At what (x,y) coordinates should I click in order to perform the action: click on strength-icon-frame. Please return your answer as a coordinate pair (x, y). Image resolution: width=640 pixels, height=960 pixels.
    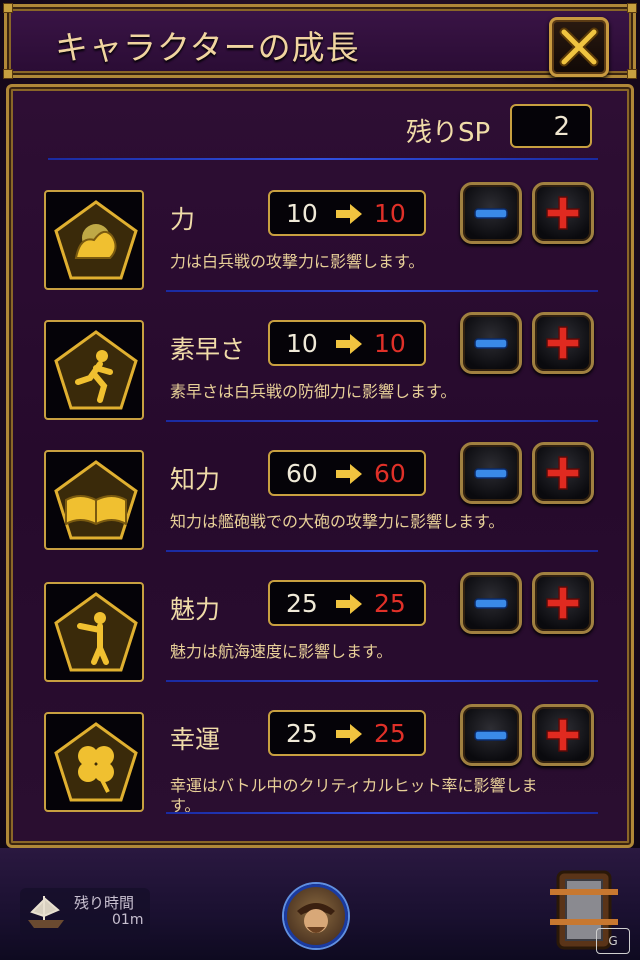
    Looking at the image, I should click on (94, 240).